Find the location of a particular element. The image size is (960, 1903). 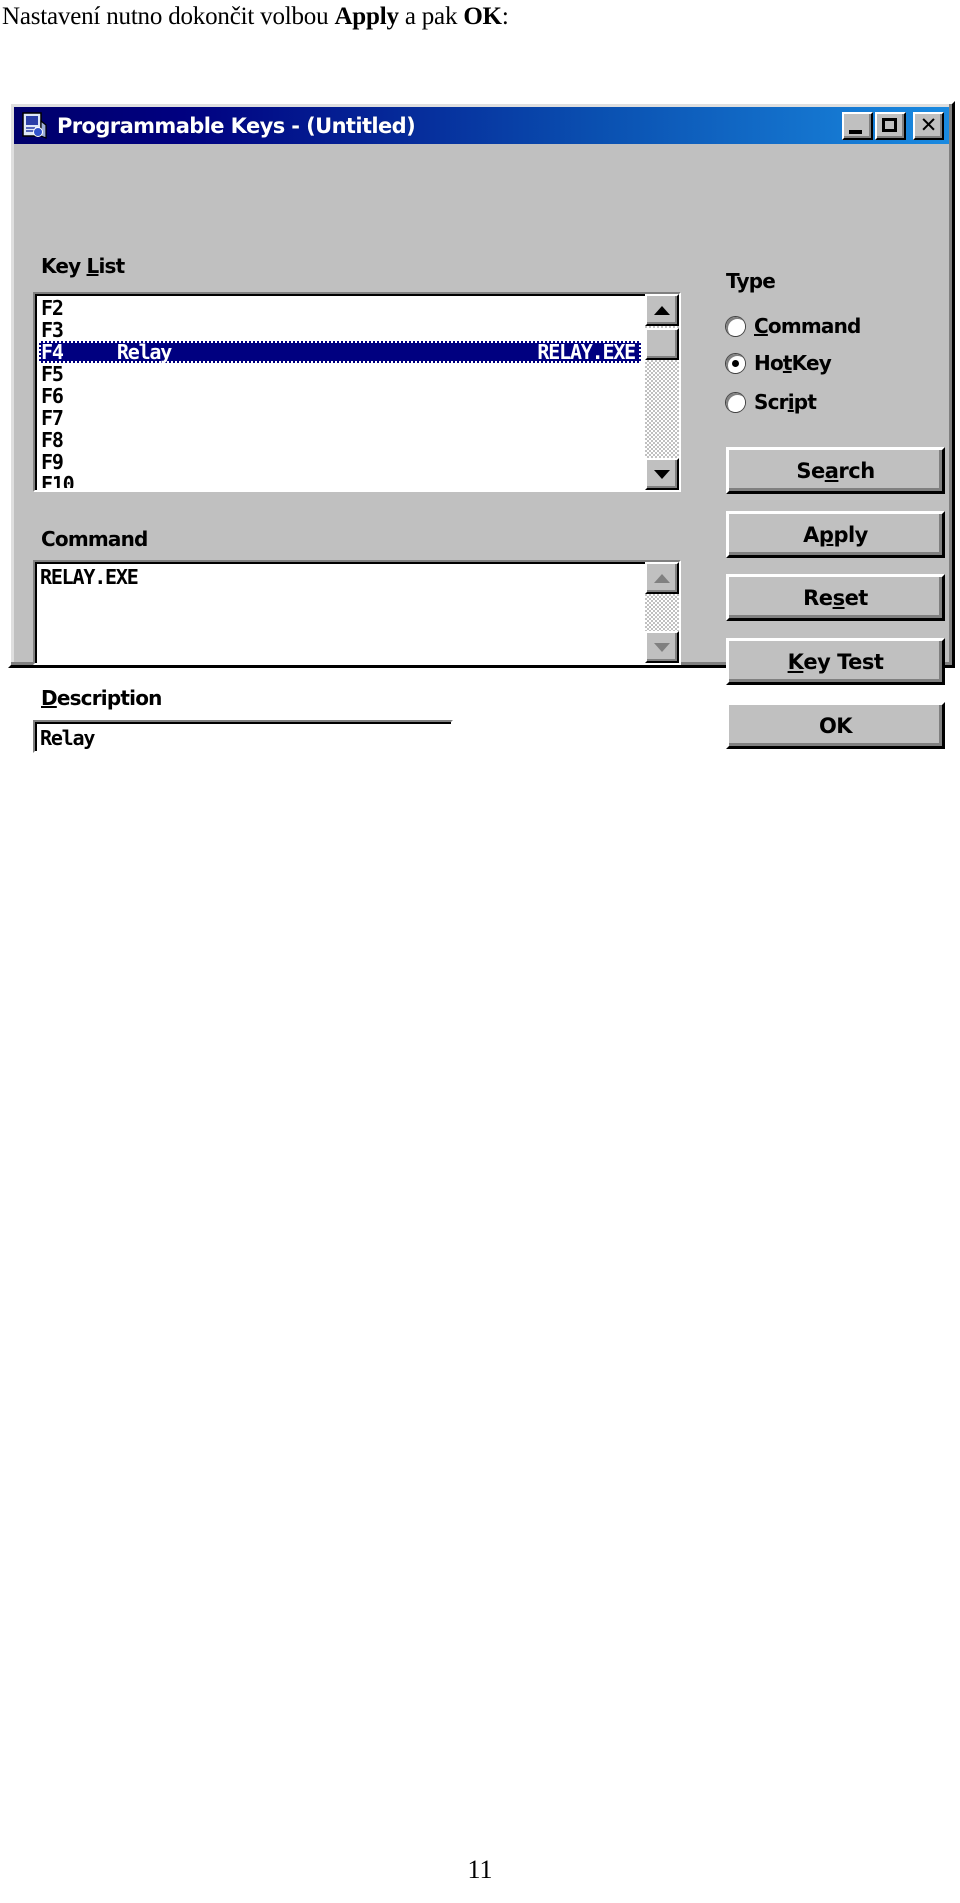

command-scroll-up-button is located at coordinates (662, 578).